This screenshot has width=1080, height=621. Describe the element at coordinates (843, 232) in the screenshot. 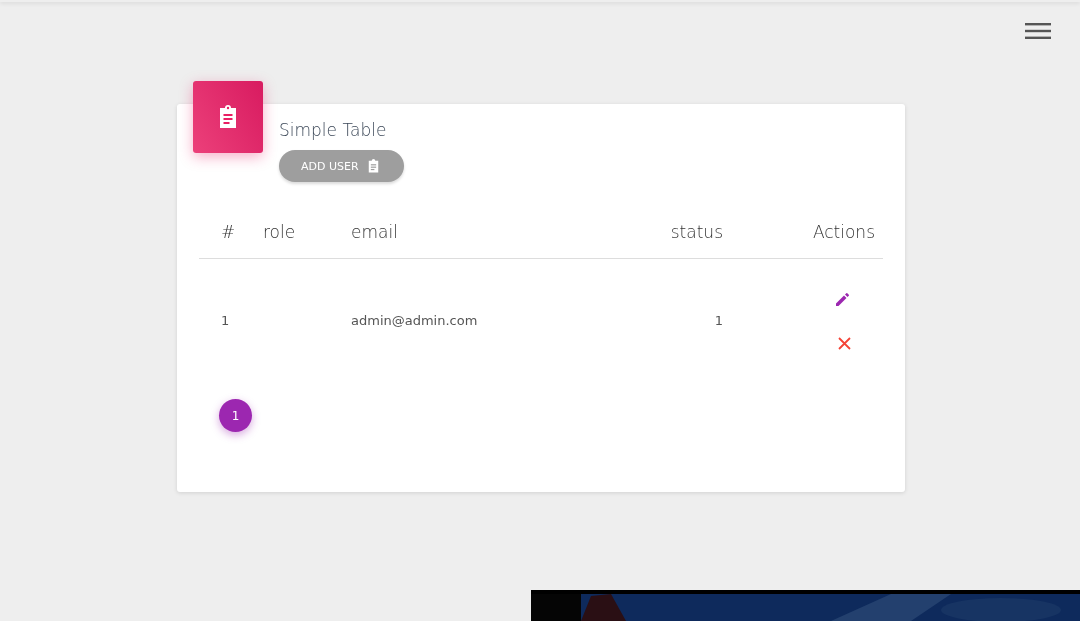

I see `column-header: Actions` at that location.